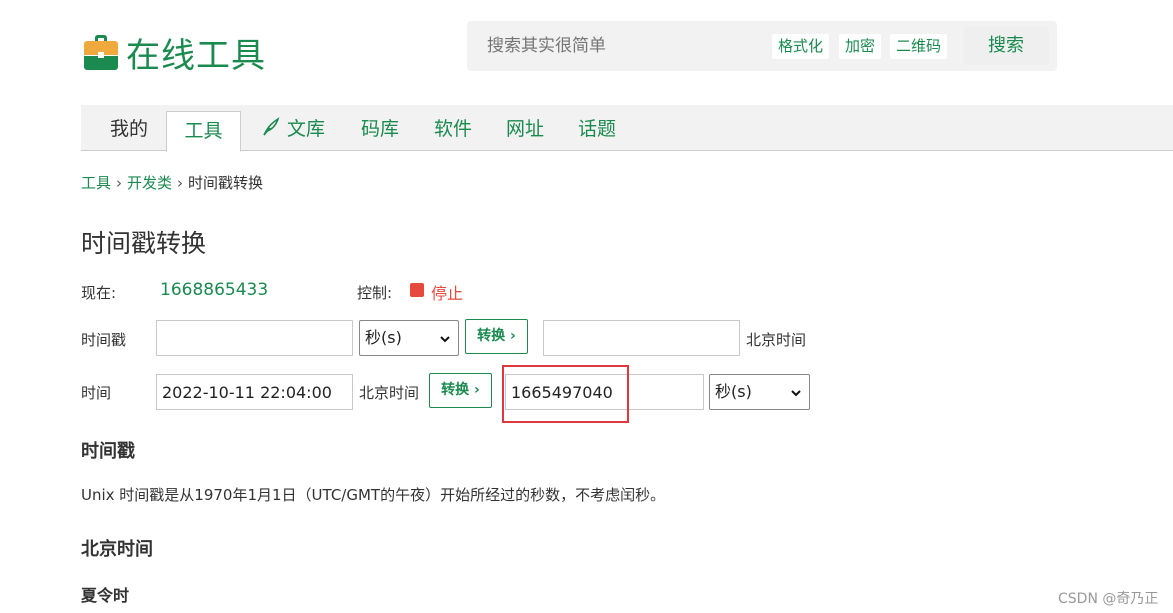 This screenshot has height=613, width=1173. Describe the element at coordinates (129, 128) in the screenshot. I see `nav-mine: 我的` at that location.